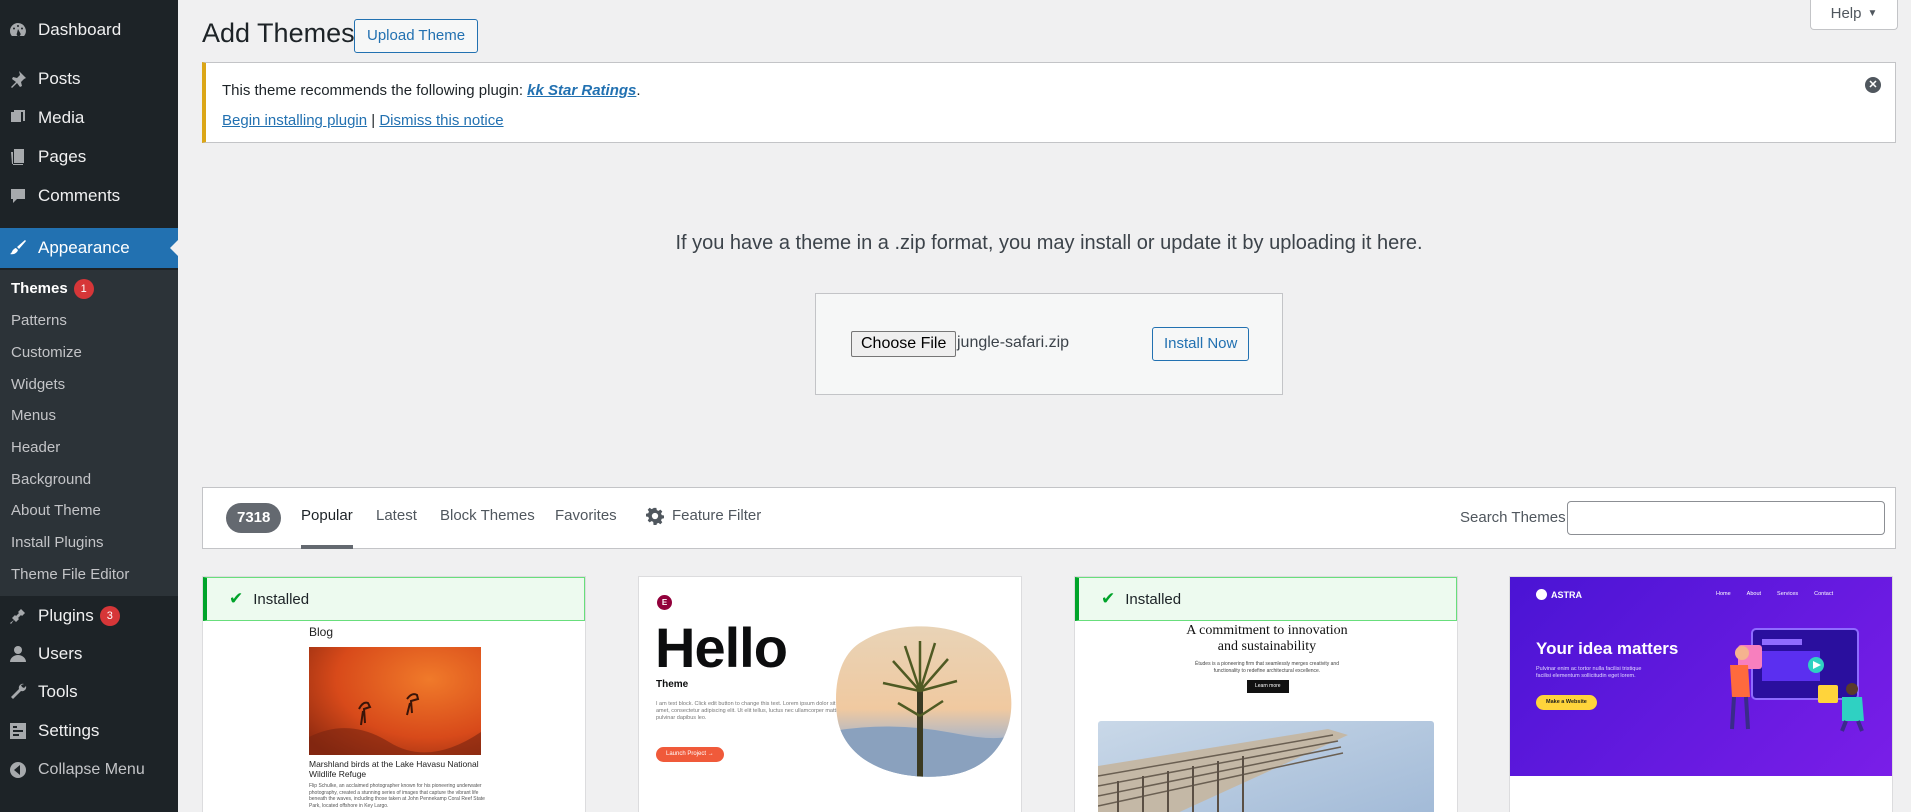  I want to click on plugin-update-badge: 3, so click(109, 616).